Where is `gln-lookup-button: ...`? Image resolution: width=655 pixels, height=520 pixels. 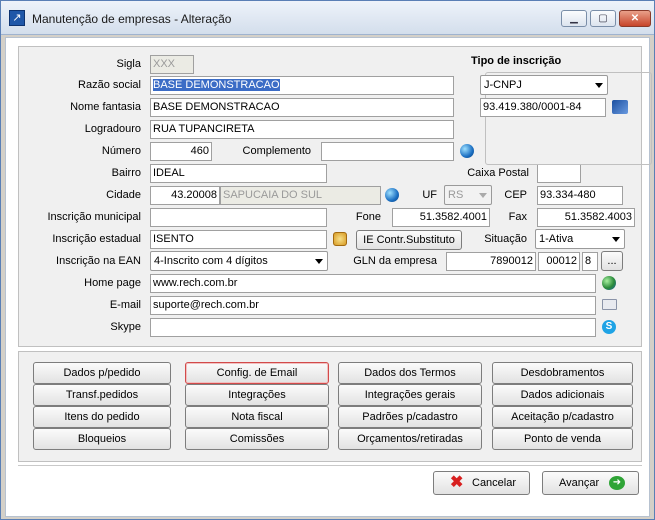 gln-lookup-button: ... is located at coordinates (612, 261).